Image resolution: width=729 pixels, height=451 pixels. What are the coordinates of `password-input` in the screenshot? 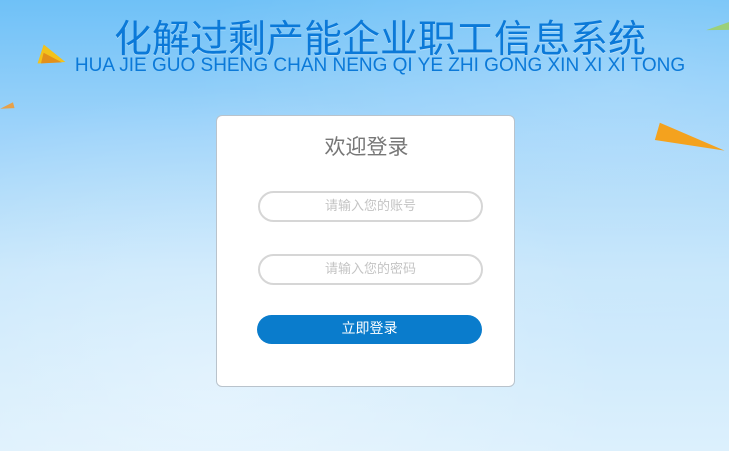 It's located at (370, 269).